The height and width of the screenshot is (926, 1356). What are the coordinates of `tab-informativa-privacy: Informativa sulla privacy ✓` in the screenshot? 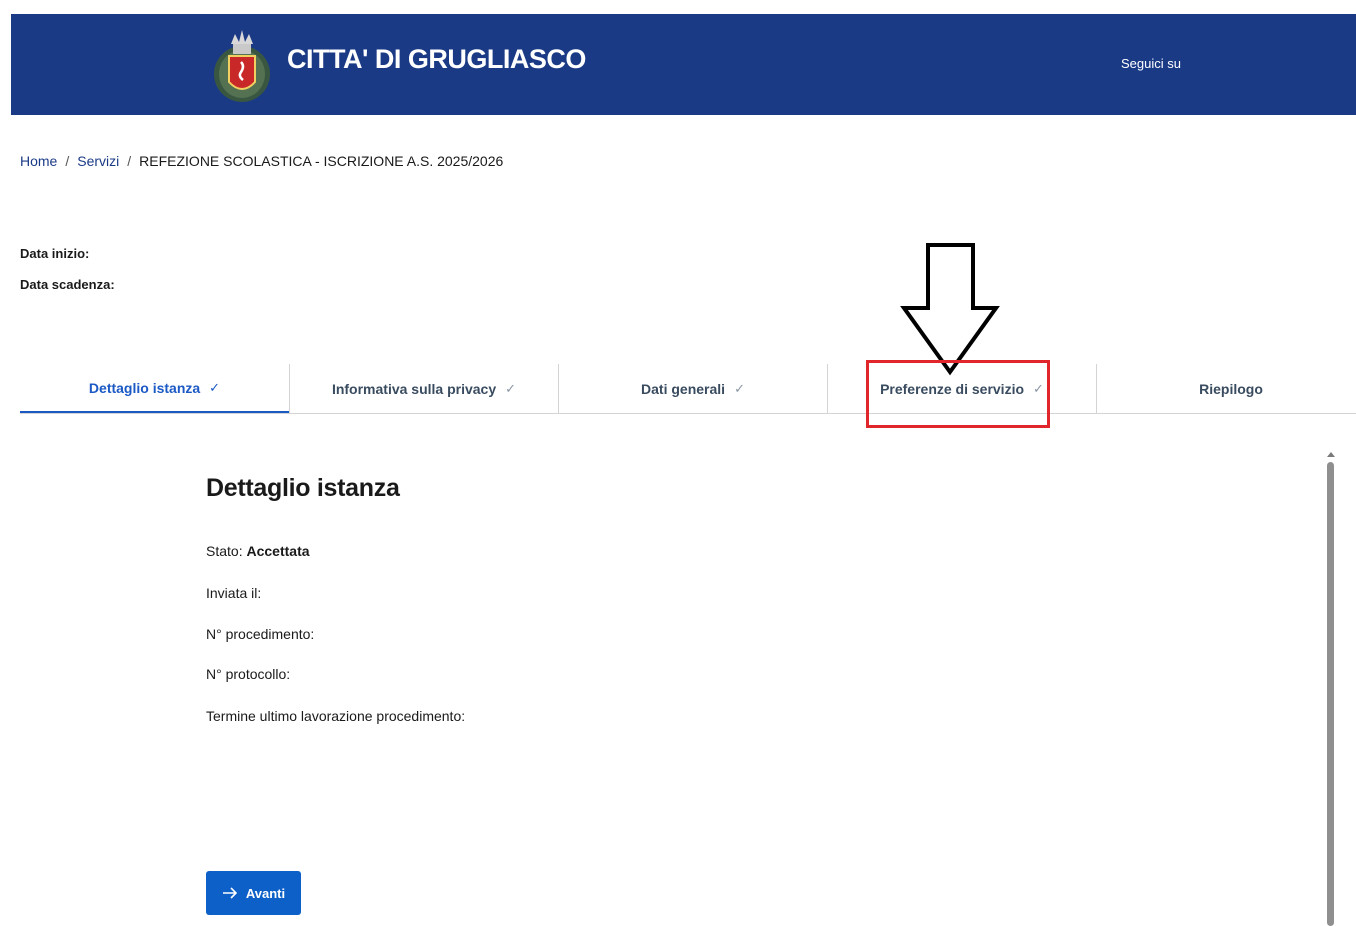 It's located at (424, 388).